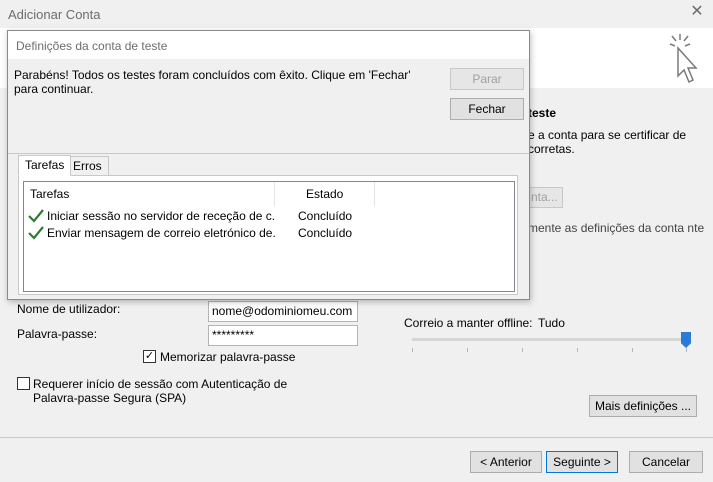 Image resolution: width=713 pixels, height=482 pixels. What do you see at coordinates (686, 340) in the screenshot?
I see `offline-slider-thumb` at bounding box center [686, 340].